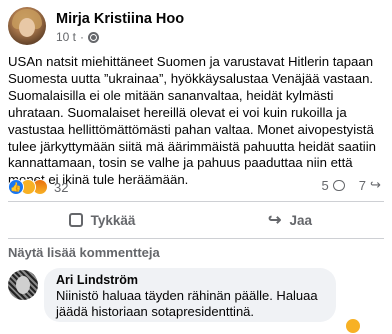 This screenshot has width=392, height=334. Describe the element at coordinates (78, 37) in the screenshot. I see `post-meta: 10 t ·` at that location.